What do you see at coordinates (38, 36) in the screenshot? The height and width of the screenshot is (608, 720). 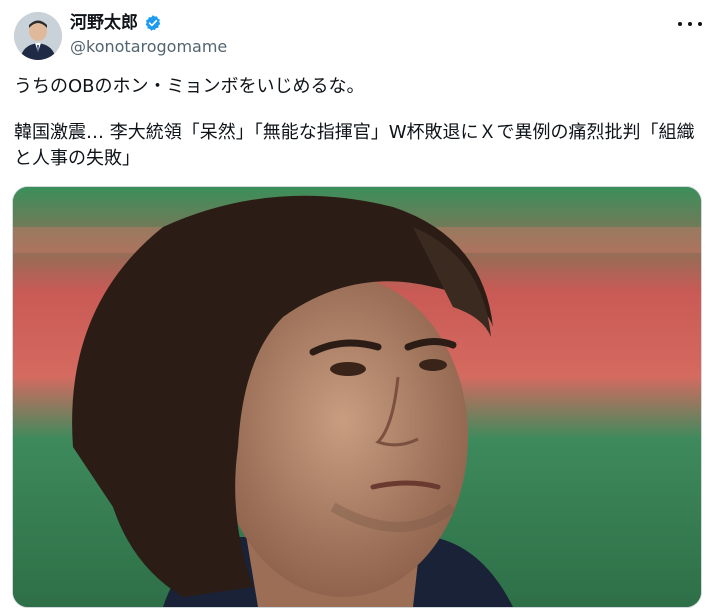 I see `avatar` at bounding box center [38, 36].